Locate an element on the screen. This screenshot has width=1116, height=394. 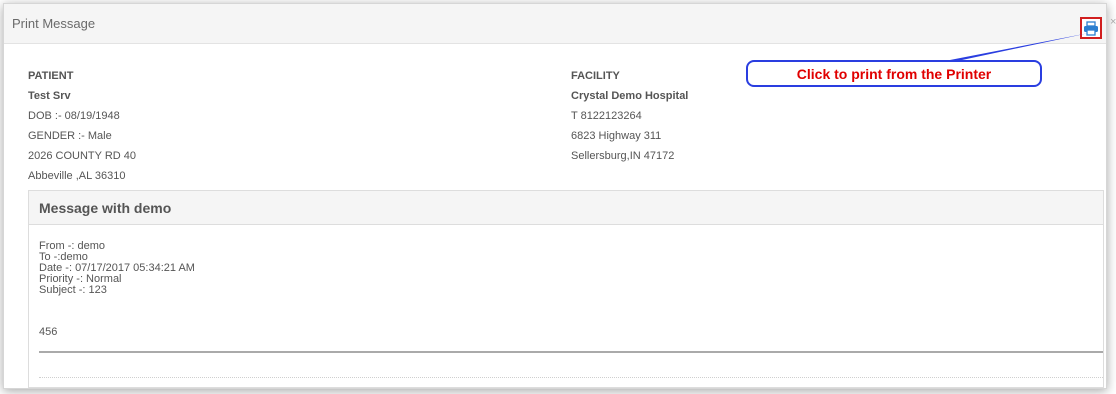
printer-icon is located at coordinates (1091, 28).